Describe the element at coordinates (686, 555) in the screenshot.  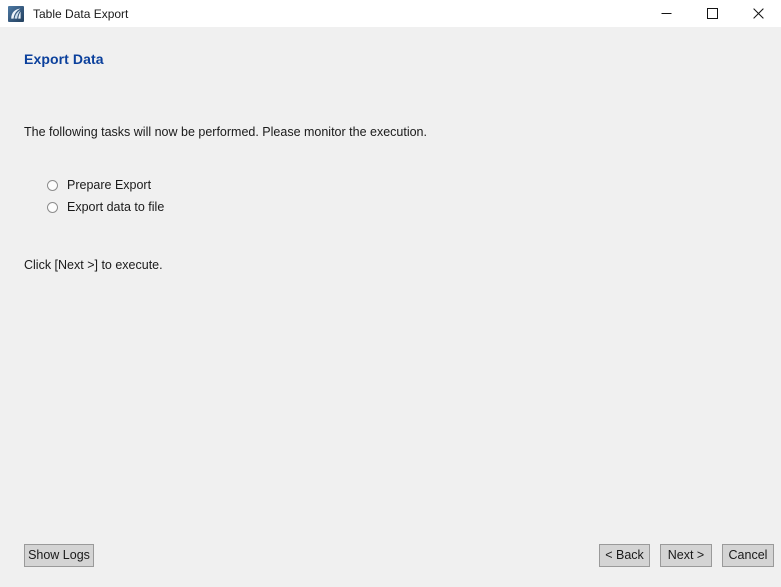
I see `next-button: Next >` at that location.